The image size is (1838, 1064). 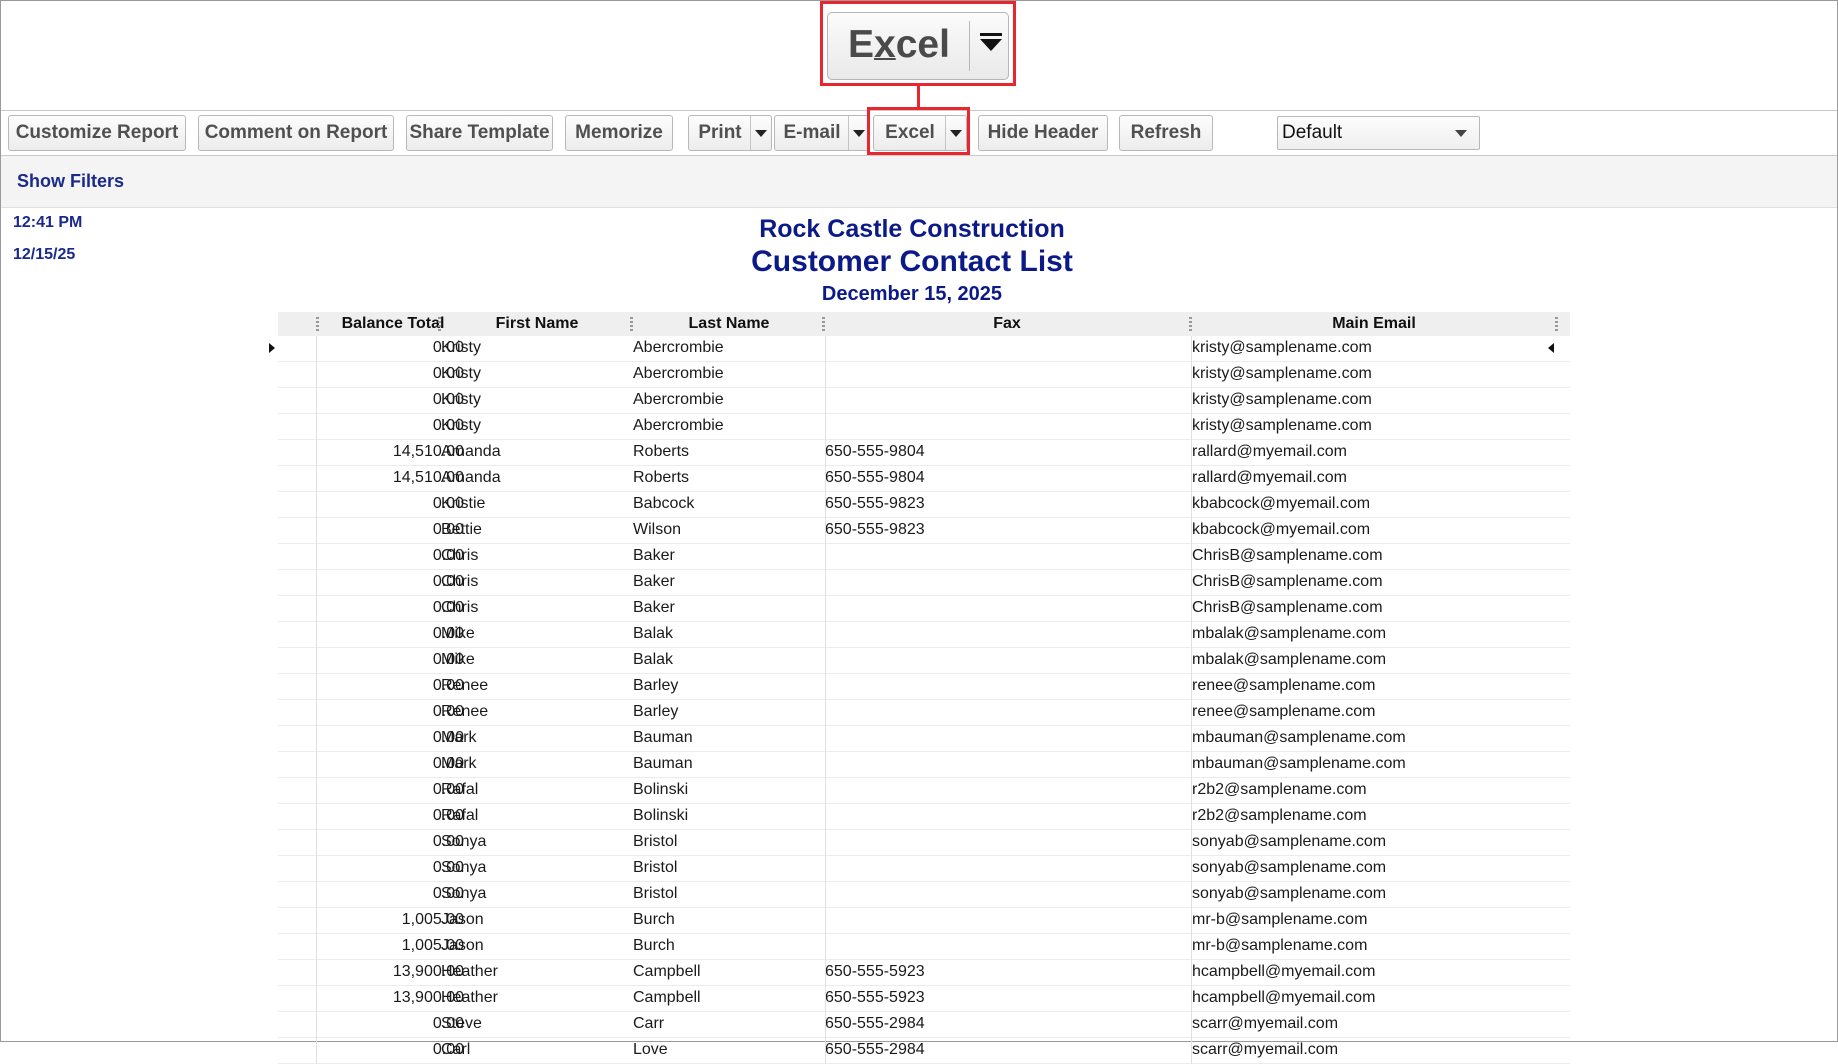 I want to click on share-template-button: Share Template, so click(x=479, y=133).